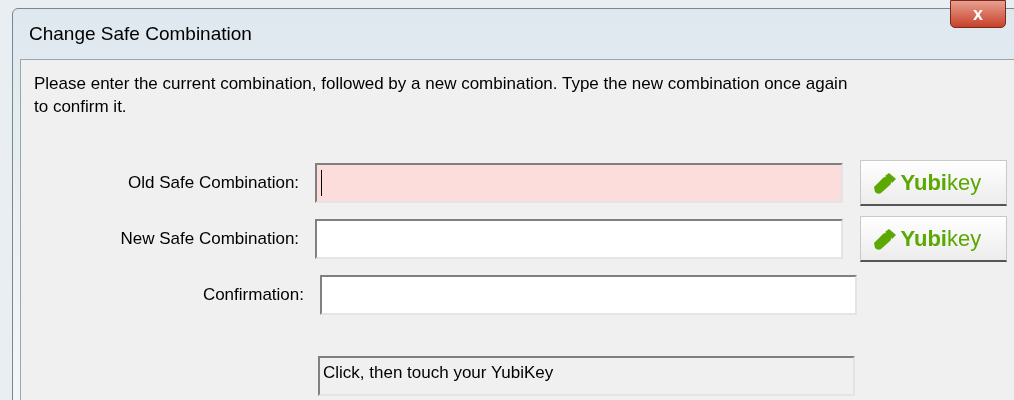  I want to click on window-title: Change Safe Combination, so click(140, 33).